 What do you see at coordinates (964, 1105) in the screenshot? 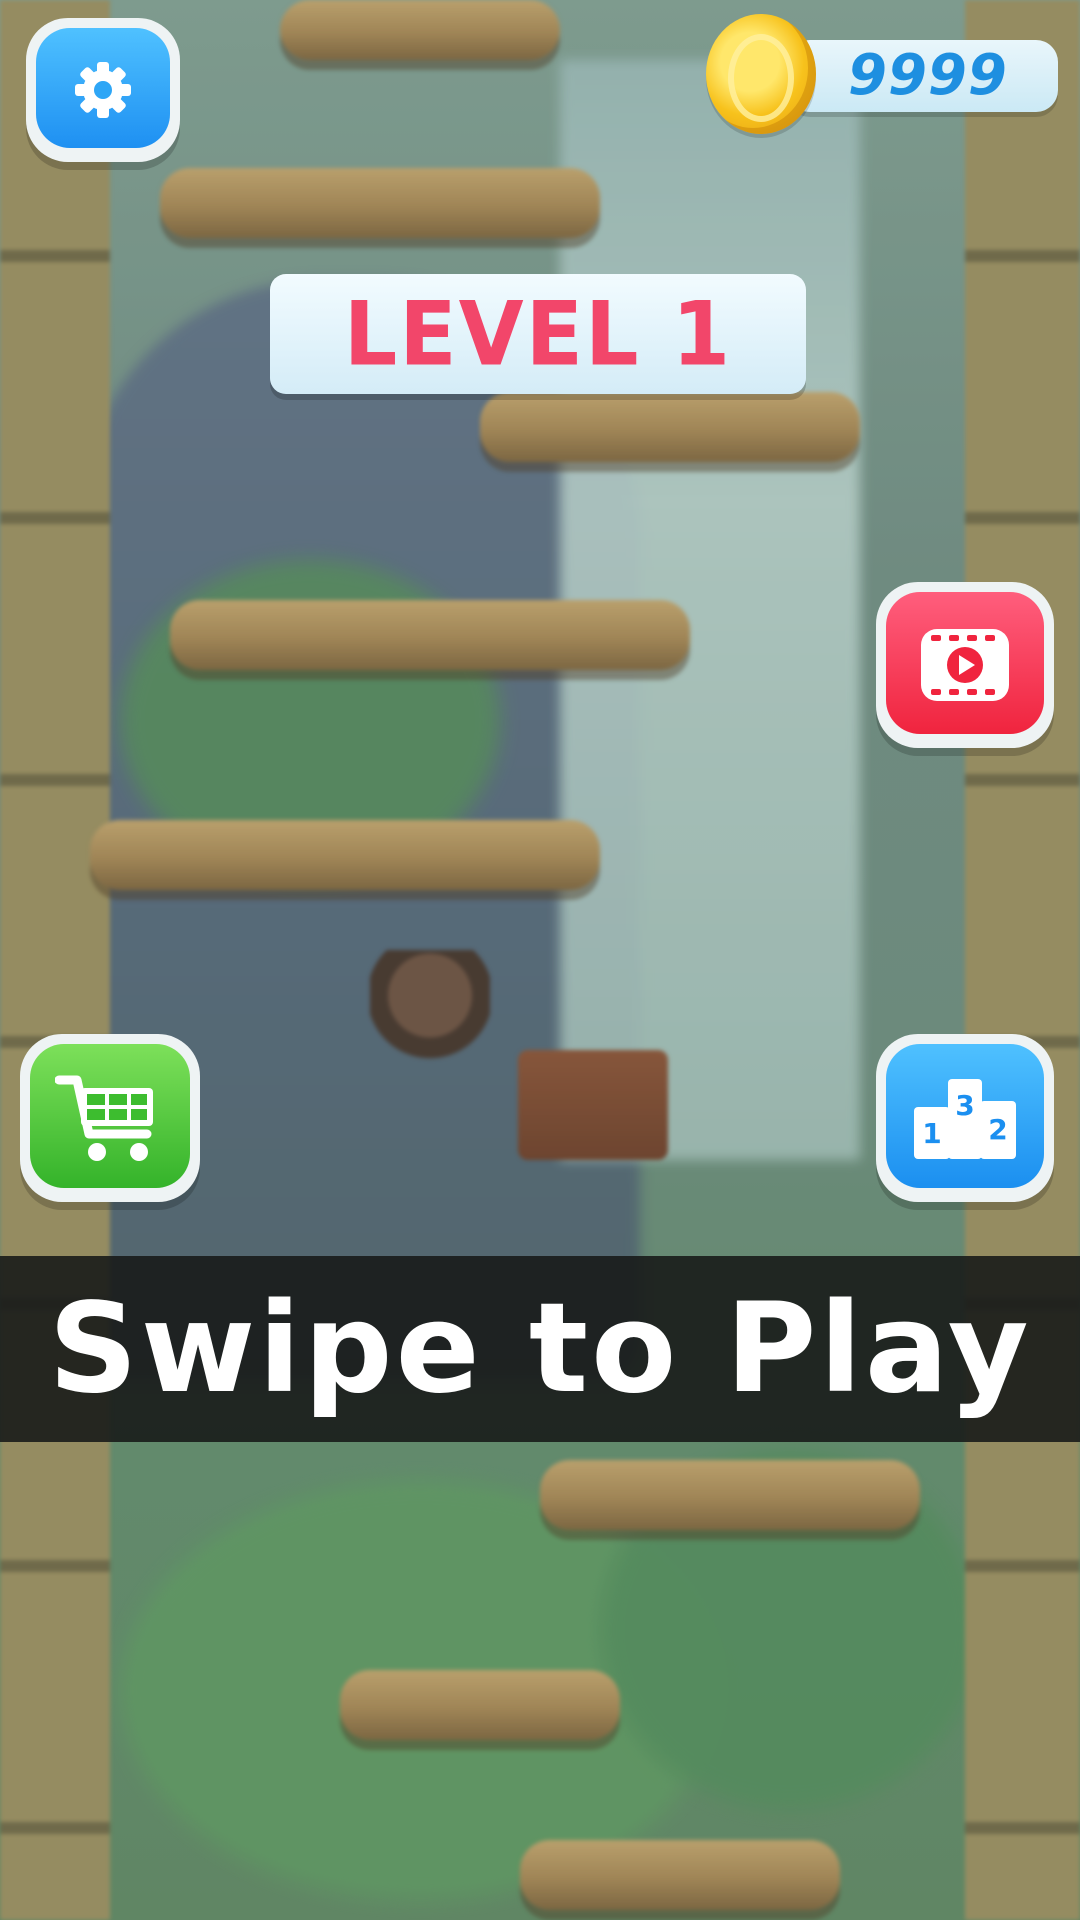
I see `podium-place-label: 3` at bounding box center [964, 1105].